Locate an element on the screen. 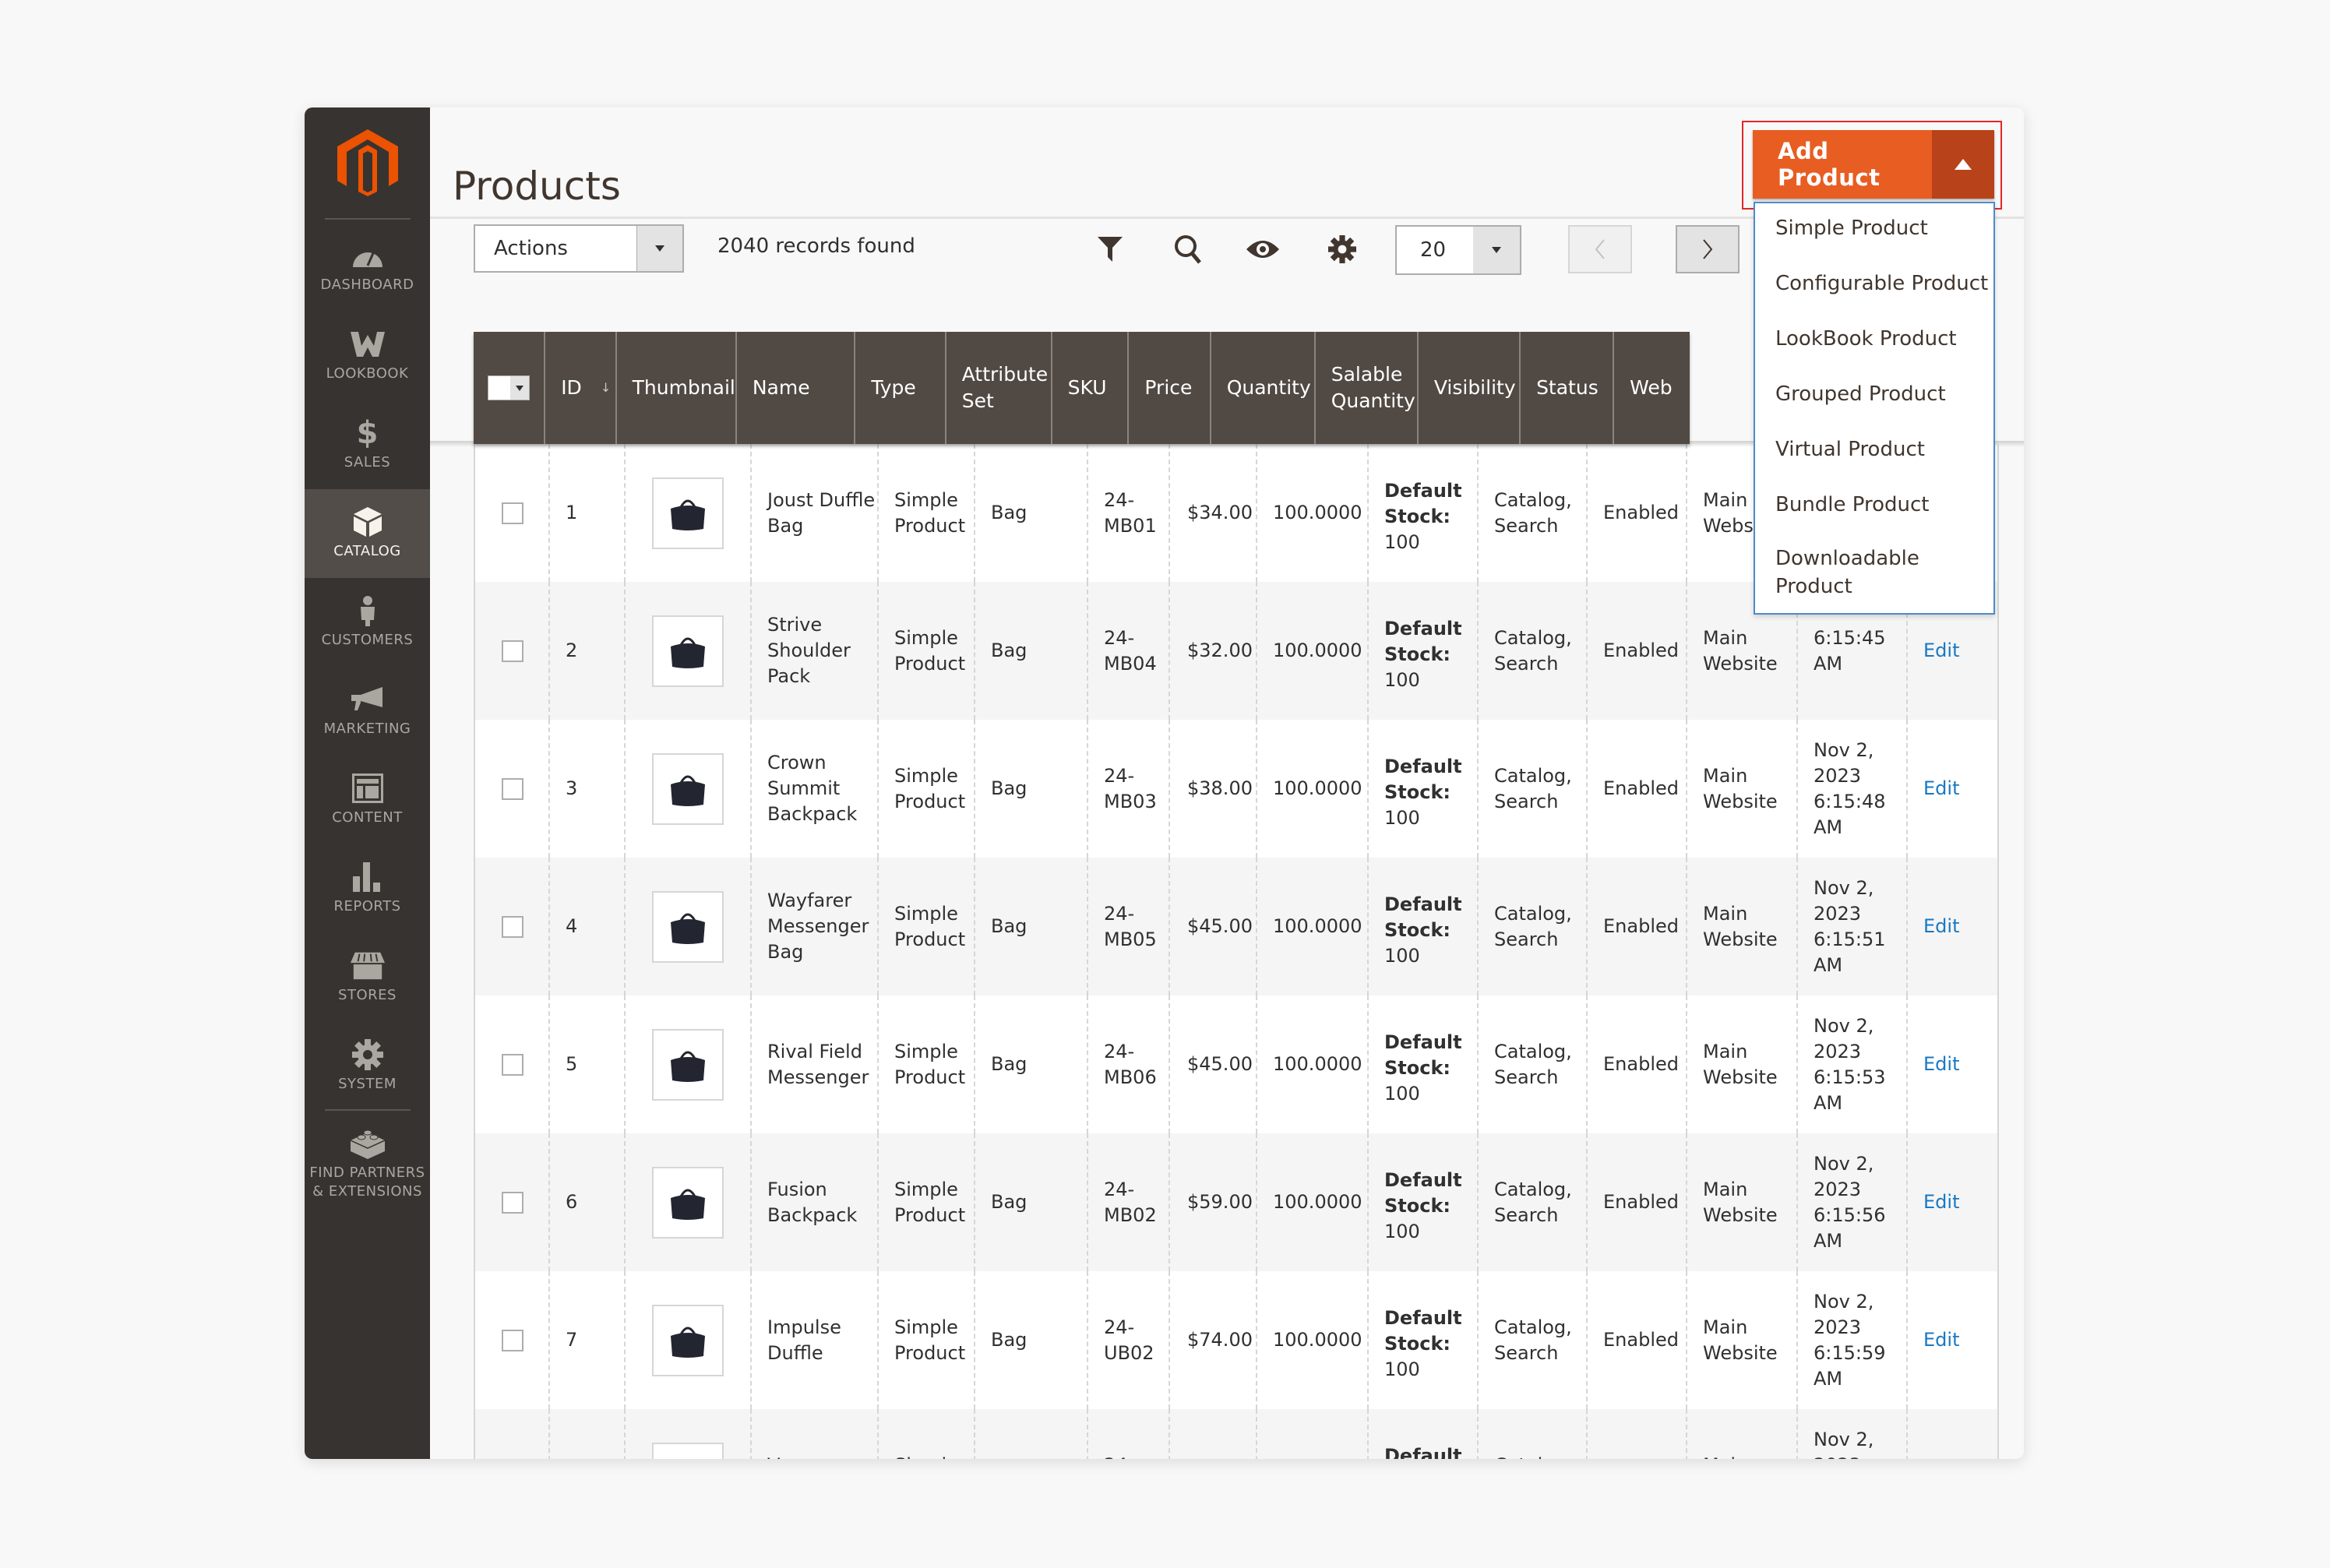  menu-item-configurable-product: Configurable Product is located at coordinates (1881, 284).